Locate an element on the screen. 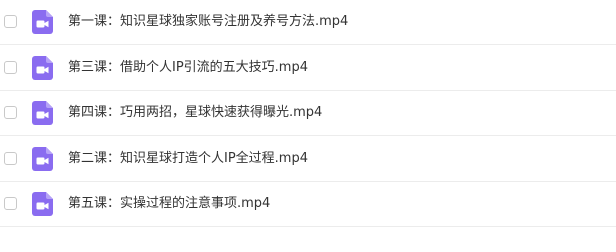 The height and width of the screenshot is (252, 616). file-name: 第一课：知识星球独家账号注册及养号方法.mp4 is located at coordinates (208, 22).